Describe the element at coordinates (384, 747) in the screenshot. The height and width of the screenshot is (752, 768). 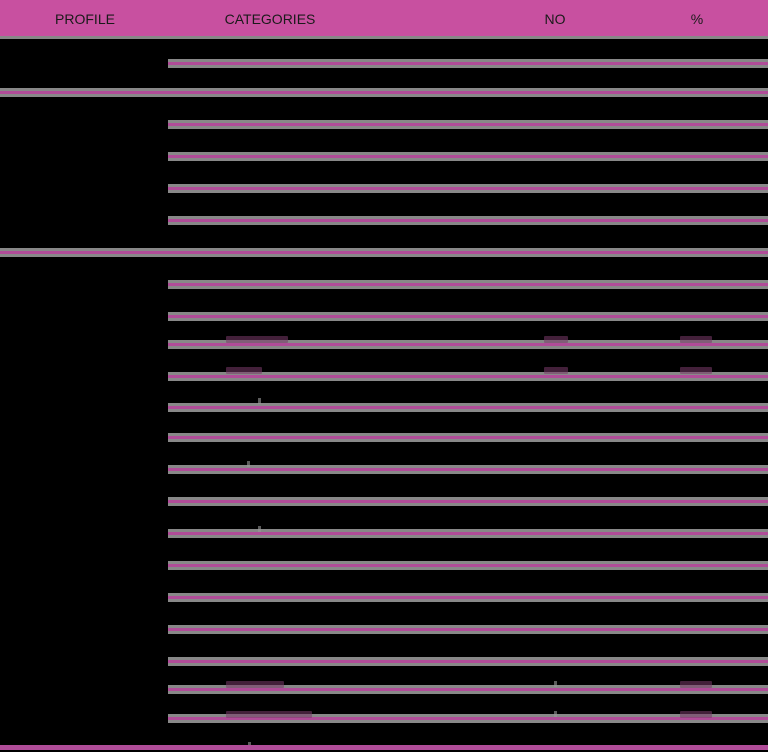
I see `table-bottom-border` at that location.